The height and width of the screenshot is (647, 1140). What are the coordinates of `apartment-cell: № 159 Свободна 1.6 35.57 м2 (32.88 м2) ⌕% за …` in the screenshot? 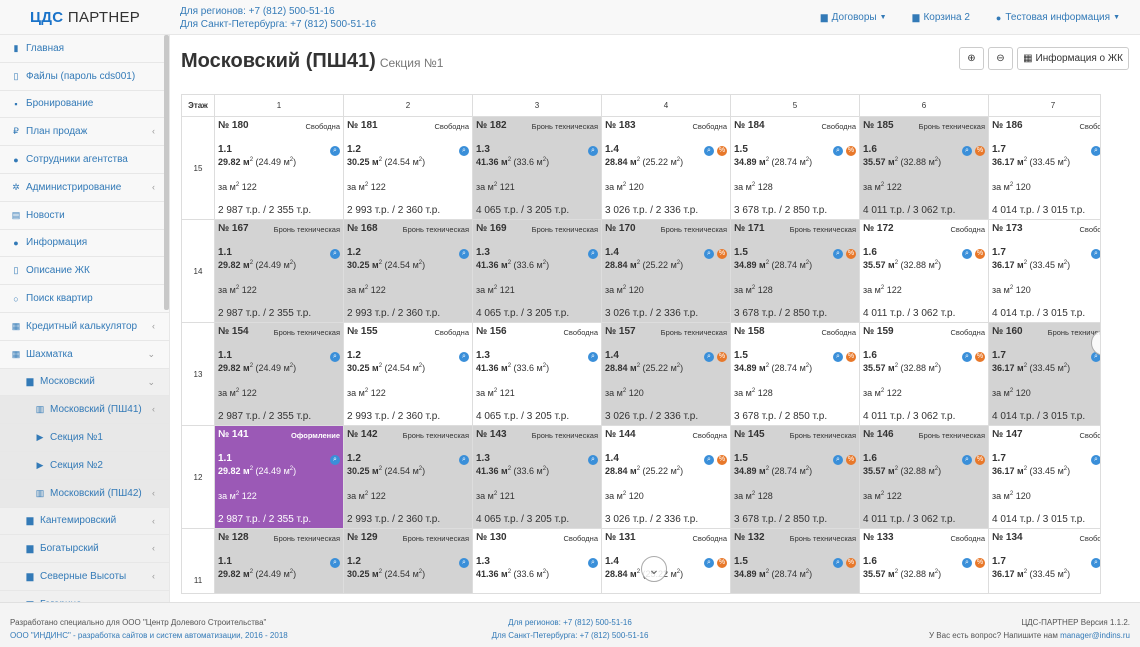 It's located at (924, 374).